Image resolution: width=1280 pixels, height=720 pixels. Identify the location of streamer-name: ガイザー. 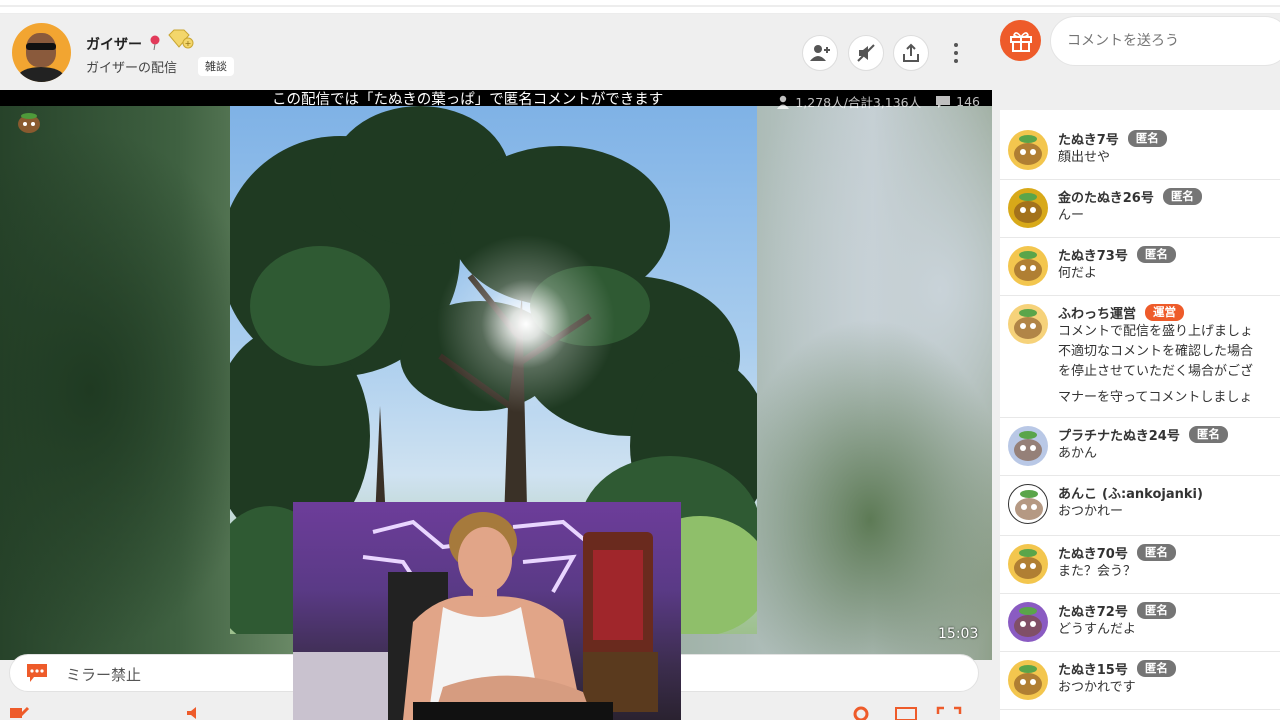
(114, 44).